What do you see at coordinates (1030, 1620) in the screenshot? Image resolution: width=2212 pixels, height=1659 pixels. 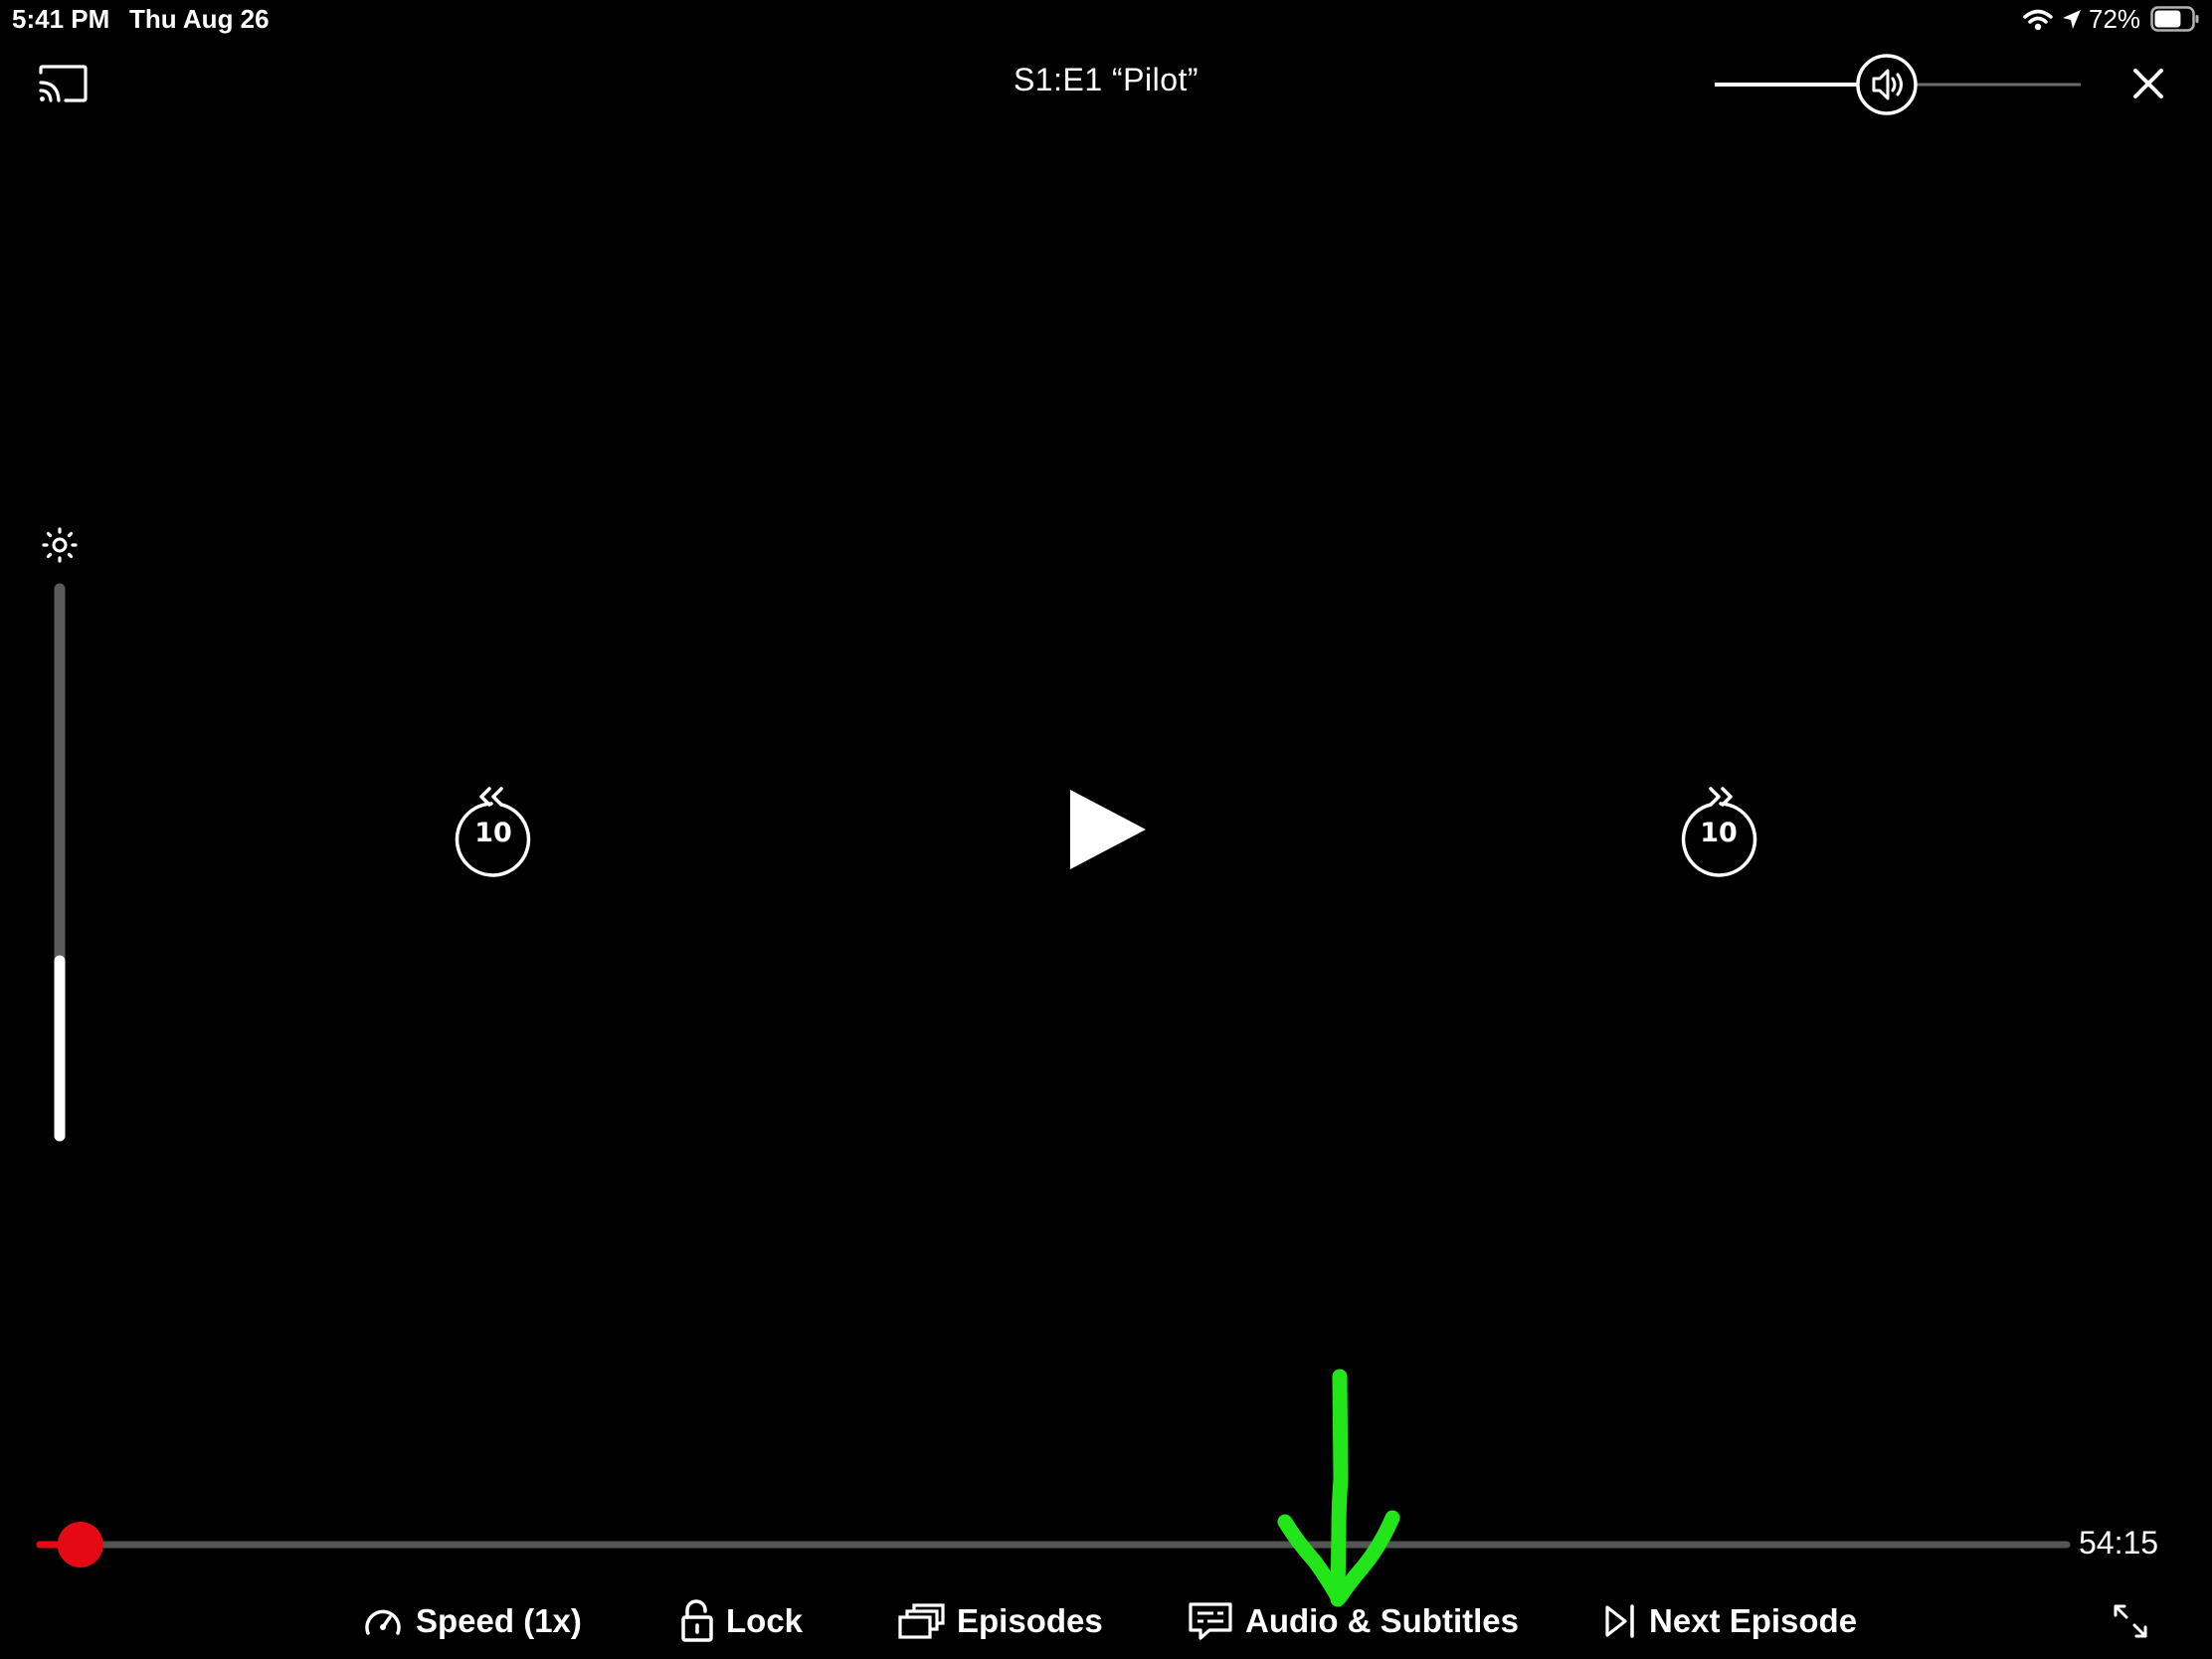 I see `episodes-label: Episodes` at bounding box center [1030, 1620].